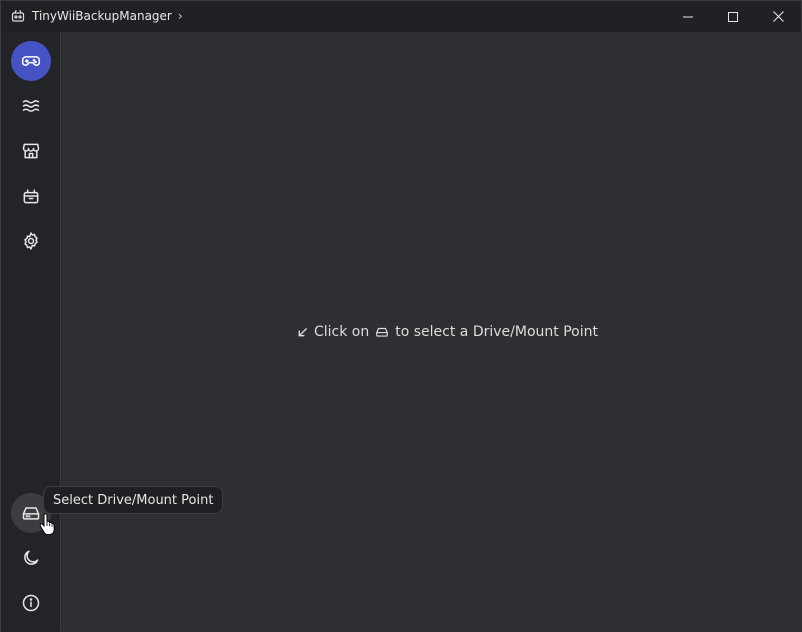  I want to click on waves-icon, so click(31, 106).